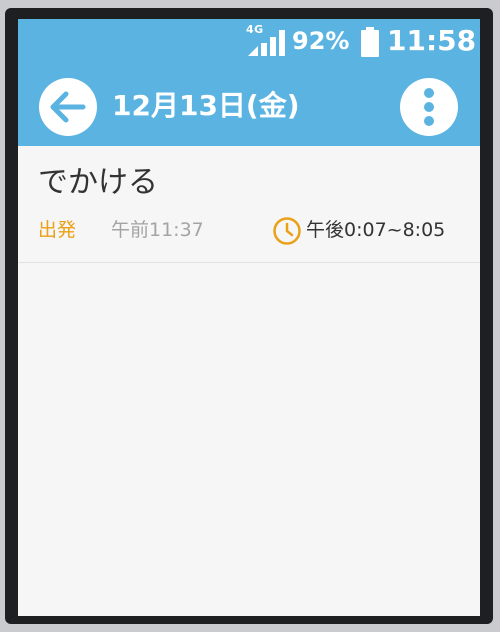  What do you see at coordinates (376, 230) in the screenshot?
I see `event-time-range: 午後0:07~8:05` at bounding box center [376, 230].